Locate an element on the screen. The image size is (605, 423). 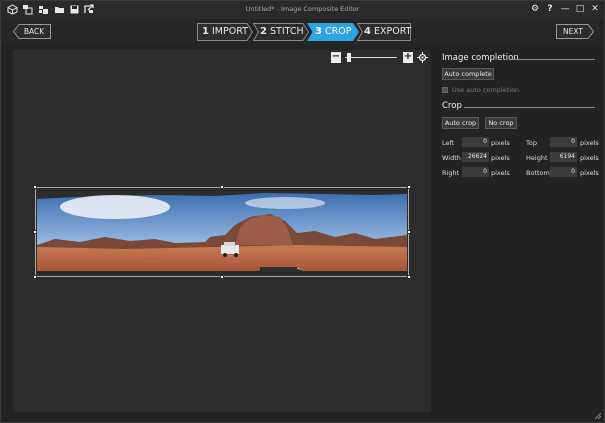
panorama-image is located at coordinates (222, 232).